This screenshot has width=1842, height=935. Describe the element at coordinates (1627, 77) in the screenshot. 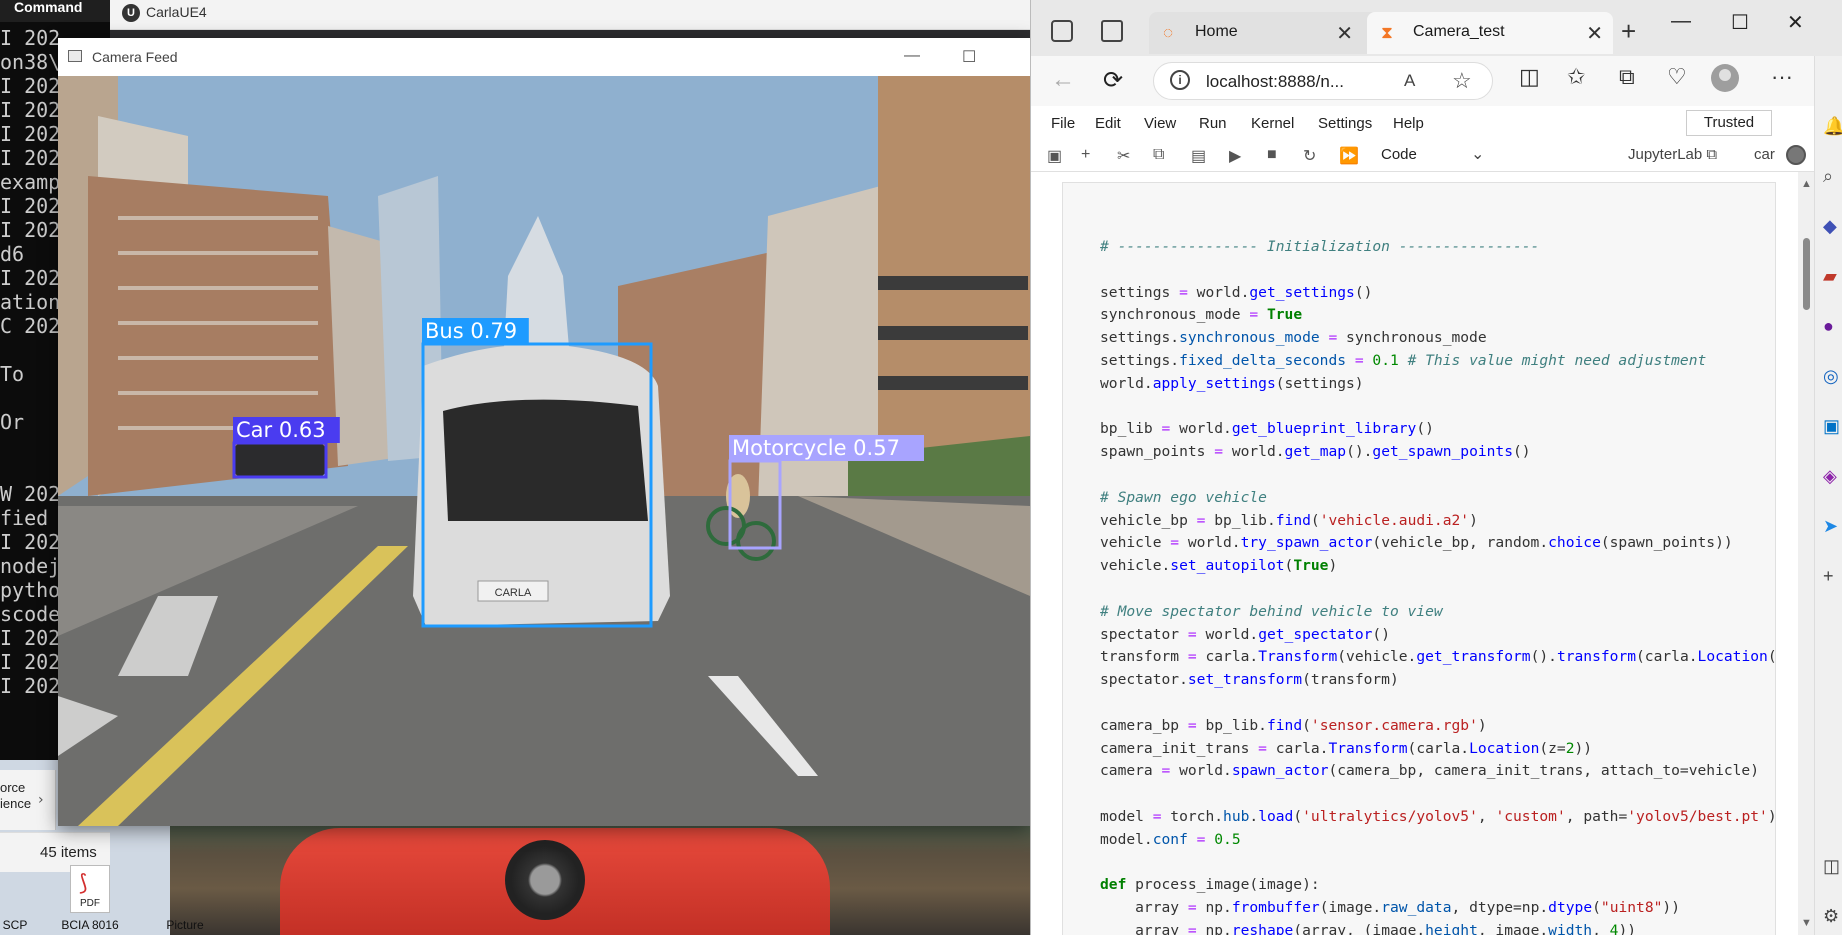

I see `collections-icon: ⧉` at that location.